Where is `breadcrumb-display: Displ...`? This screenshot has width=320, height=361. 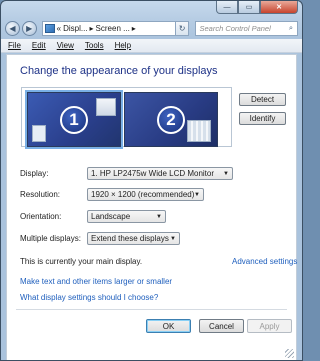
breadcrumb-display: Displ... is located at coordinates (75, 28).